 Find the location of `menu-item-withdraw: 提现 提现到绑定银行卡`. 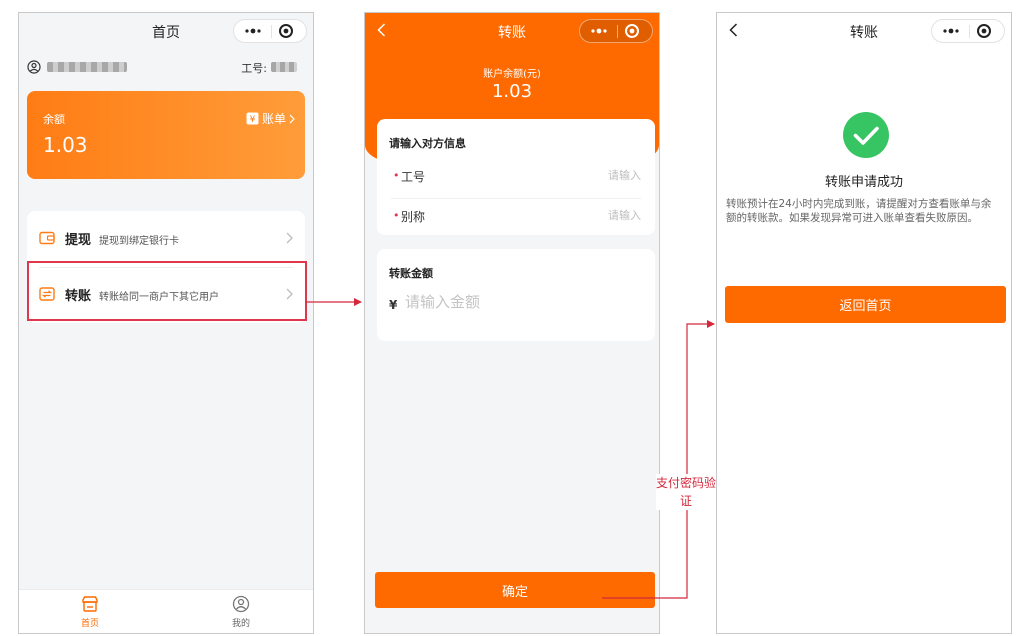

menu-item-withdraw: 提现 提现到绑定银行卡 is located at coordinates (166, 239).